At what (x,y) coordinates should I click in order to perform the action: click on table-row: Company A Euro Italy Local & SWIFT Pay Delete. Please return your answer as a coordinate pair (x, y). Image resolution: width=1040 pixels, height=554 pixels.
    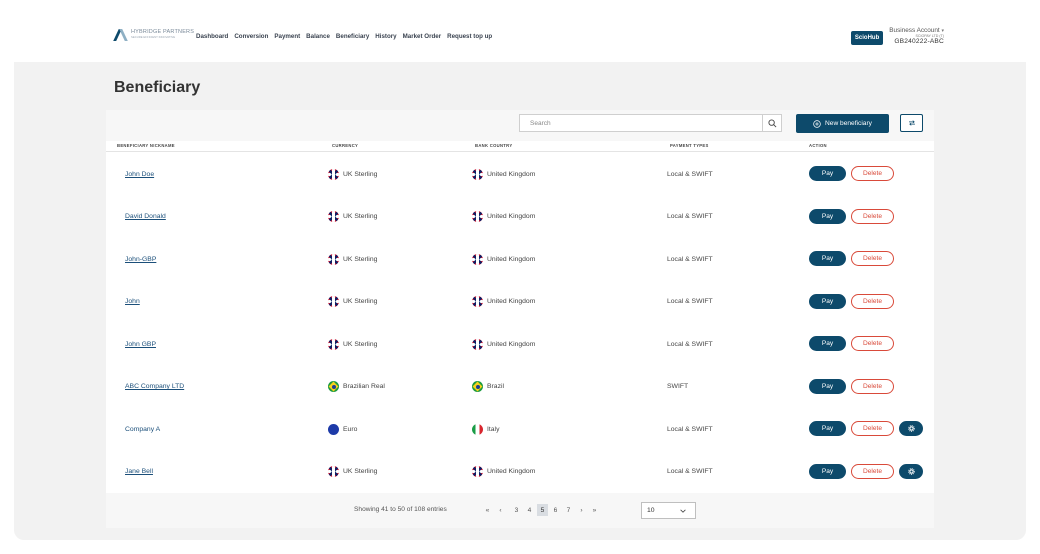
    Looking at the image, I should click on (520, 429).